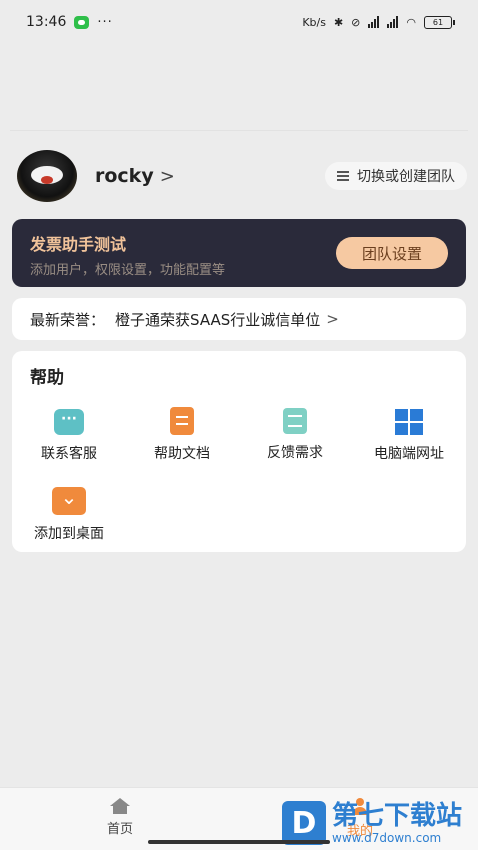  What do you see at coordinates (409, 454) in the screenshot?
I see `help-item-label: 电脑端网址` at bounding box center [409, 454].